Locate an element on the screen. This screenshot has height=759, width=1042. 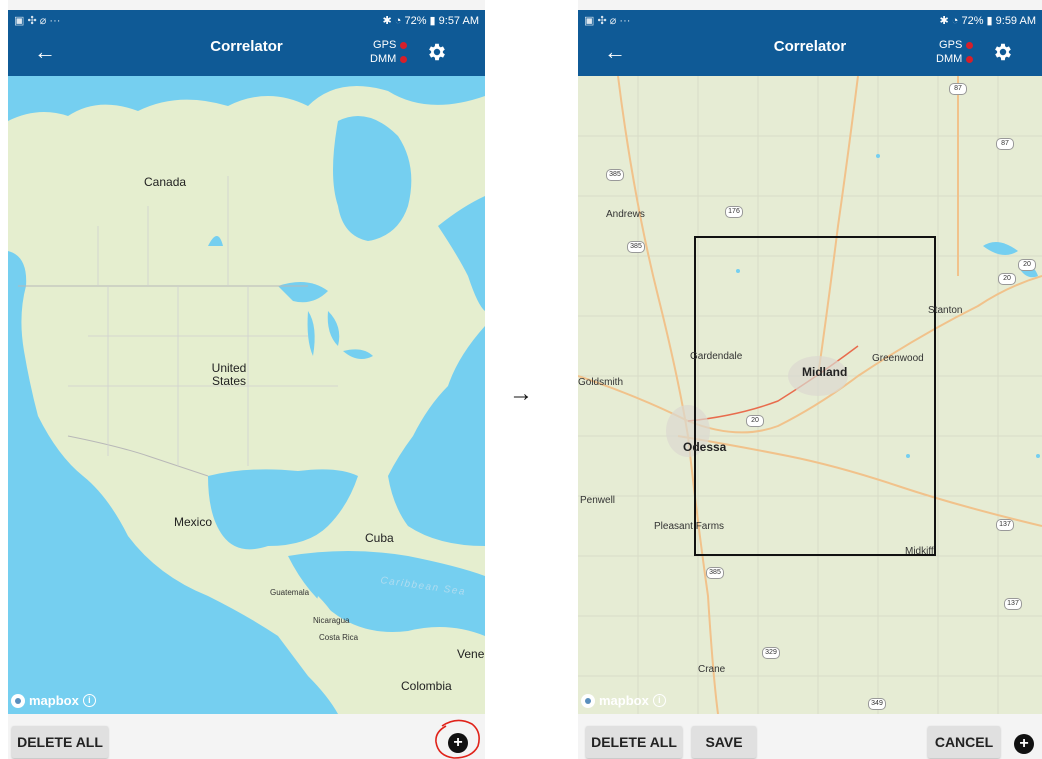
bottom-toolbar: DELETE ALL + is located at coordinates (246, 736).